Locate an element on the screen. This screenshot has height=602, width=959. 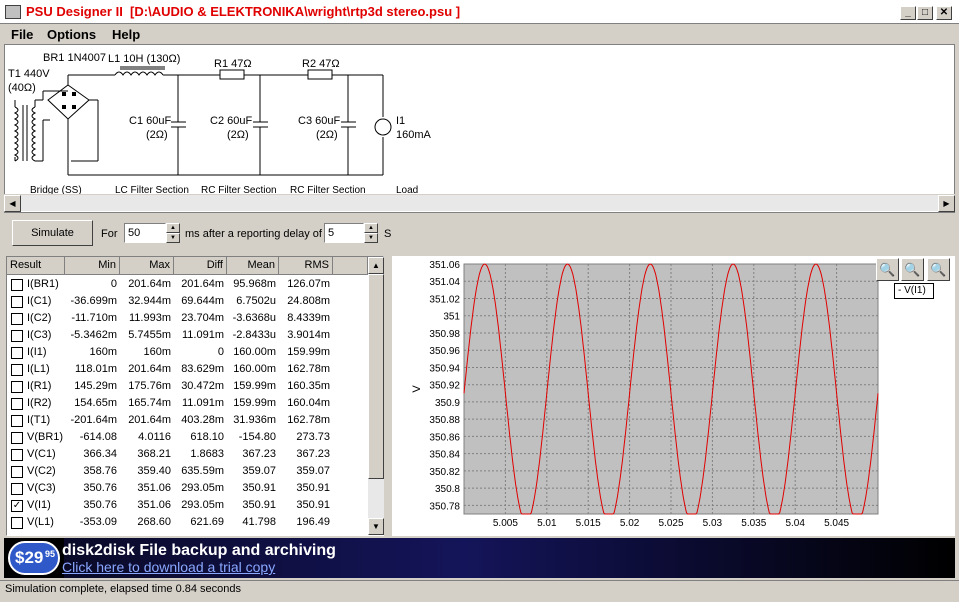
row-min: 160m is located at coordinates (103, 352).